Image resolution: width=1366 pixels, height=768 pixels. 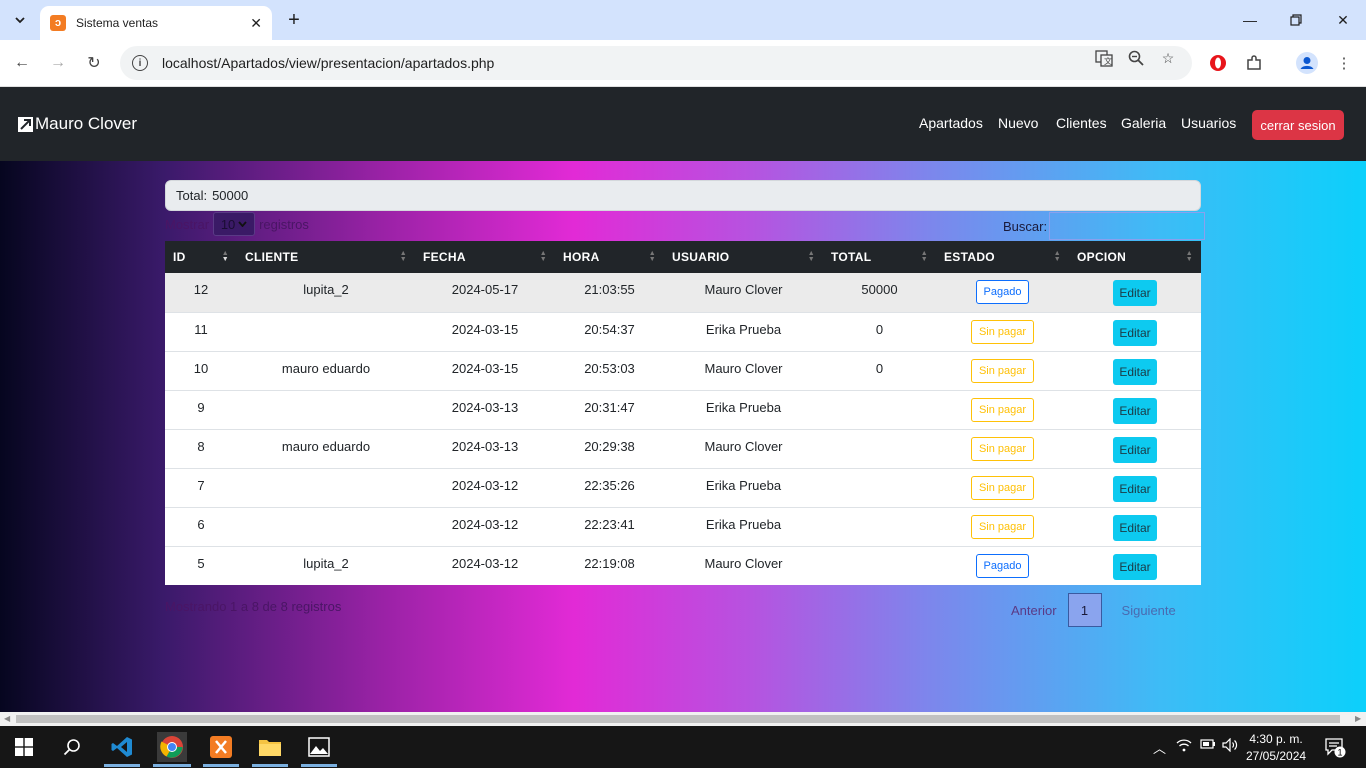 What do you see at coordinates (326, 448) in the screenshot?
I see `cell-cliente: mauro eduardo` at bounding box center [326, 448].